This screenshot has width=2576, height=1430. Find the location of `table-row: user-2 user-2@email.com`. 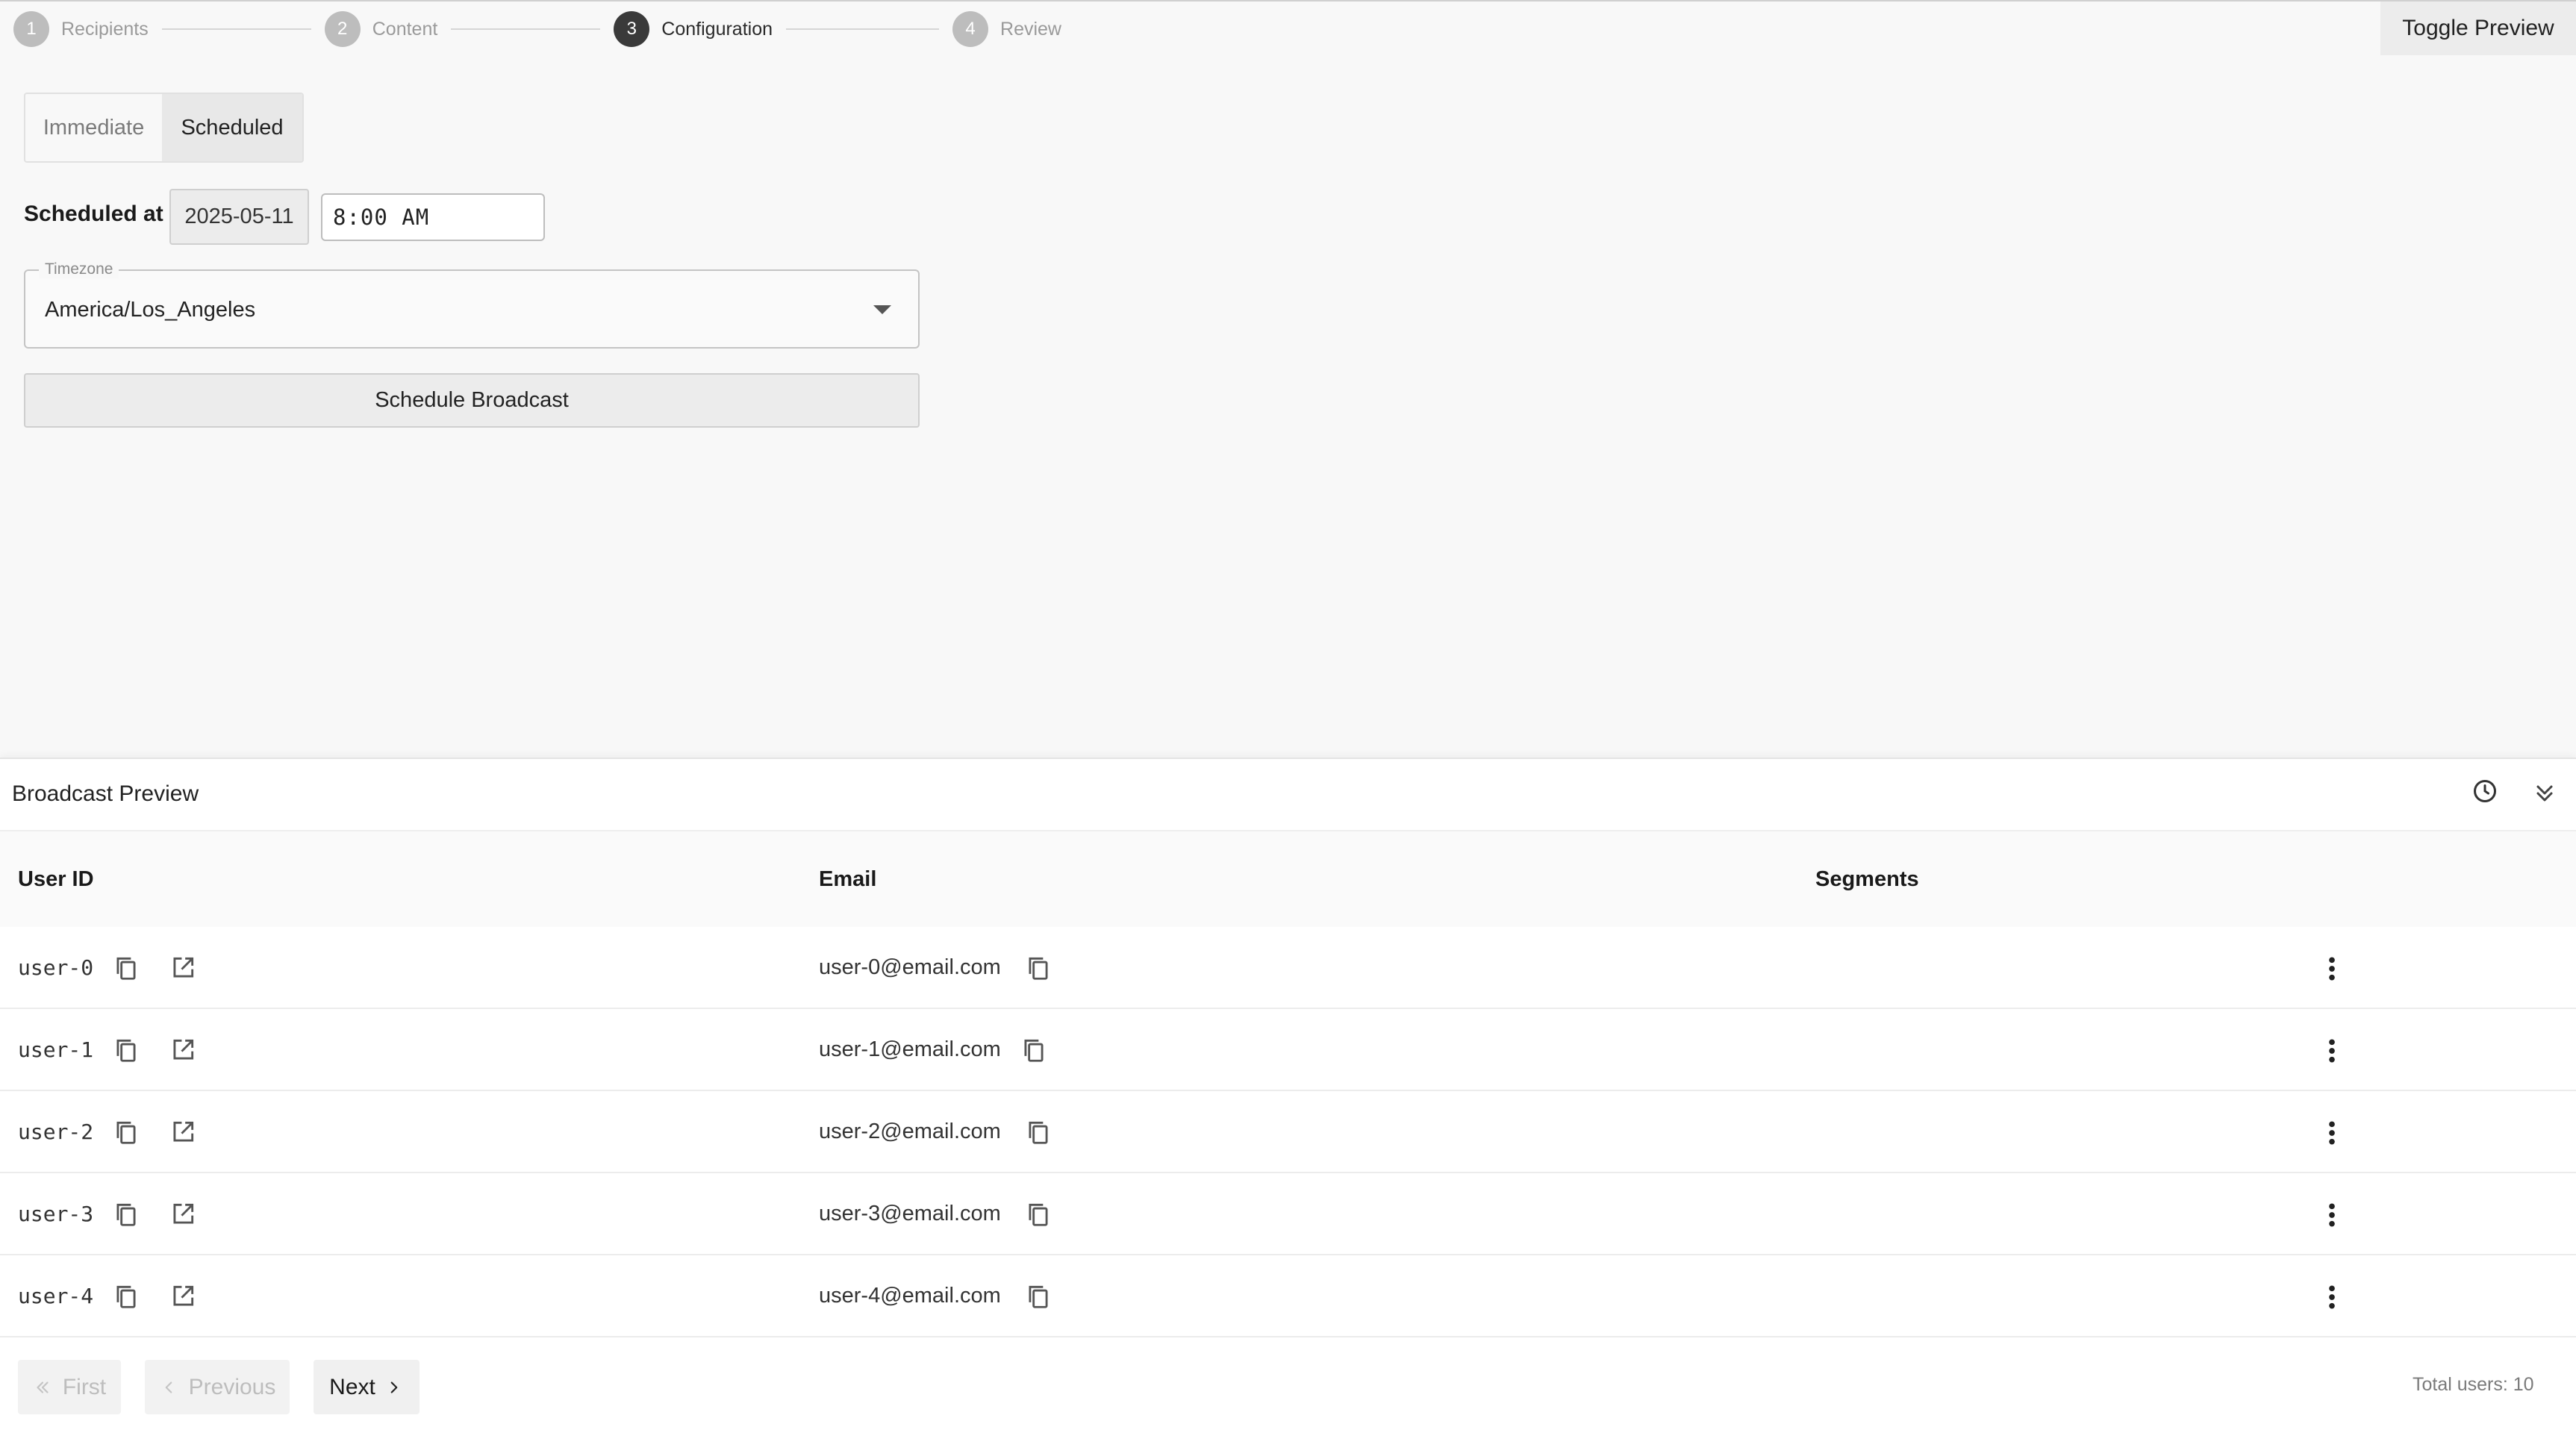

table-row: user-2 user-2@email.com is located at coordinates (1288, 1132).